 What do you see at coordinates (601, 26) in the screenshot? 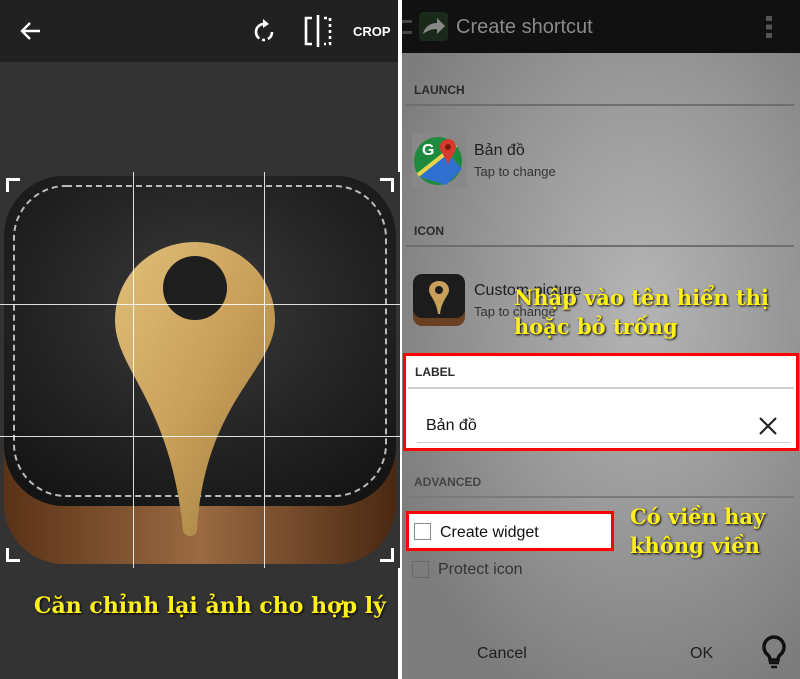
I see `app-bar: Create shortcut` at bounding box center [601, 26].